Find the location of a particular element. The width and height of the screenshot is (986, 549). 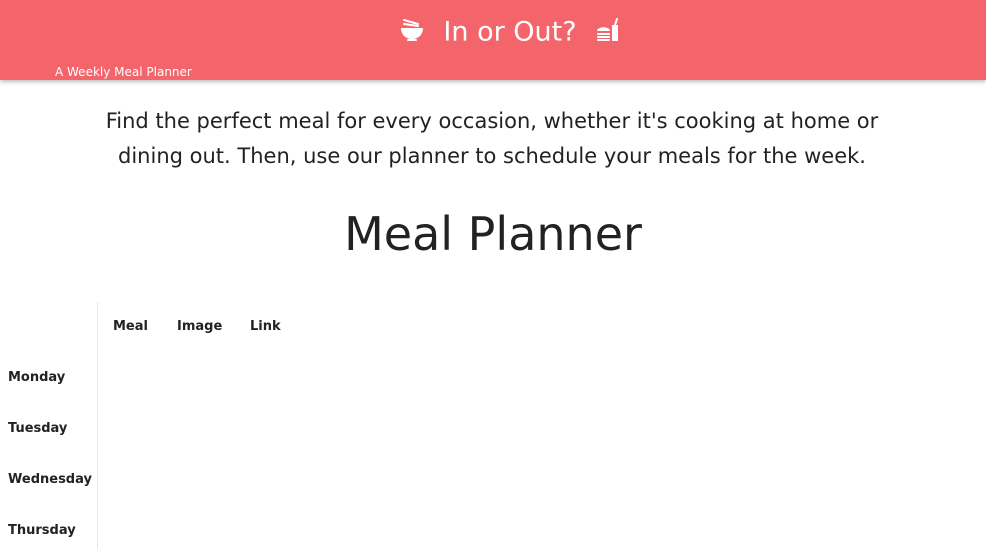

app-header: In or Out? A Weekly Meal Planner is located at coordinates (493, 40).